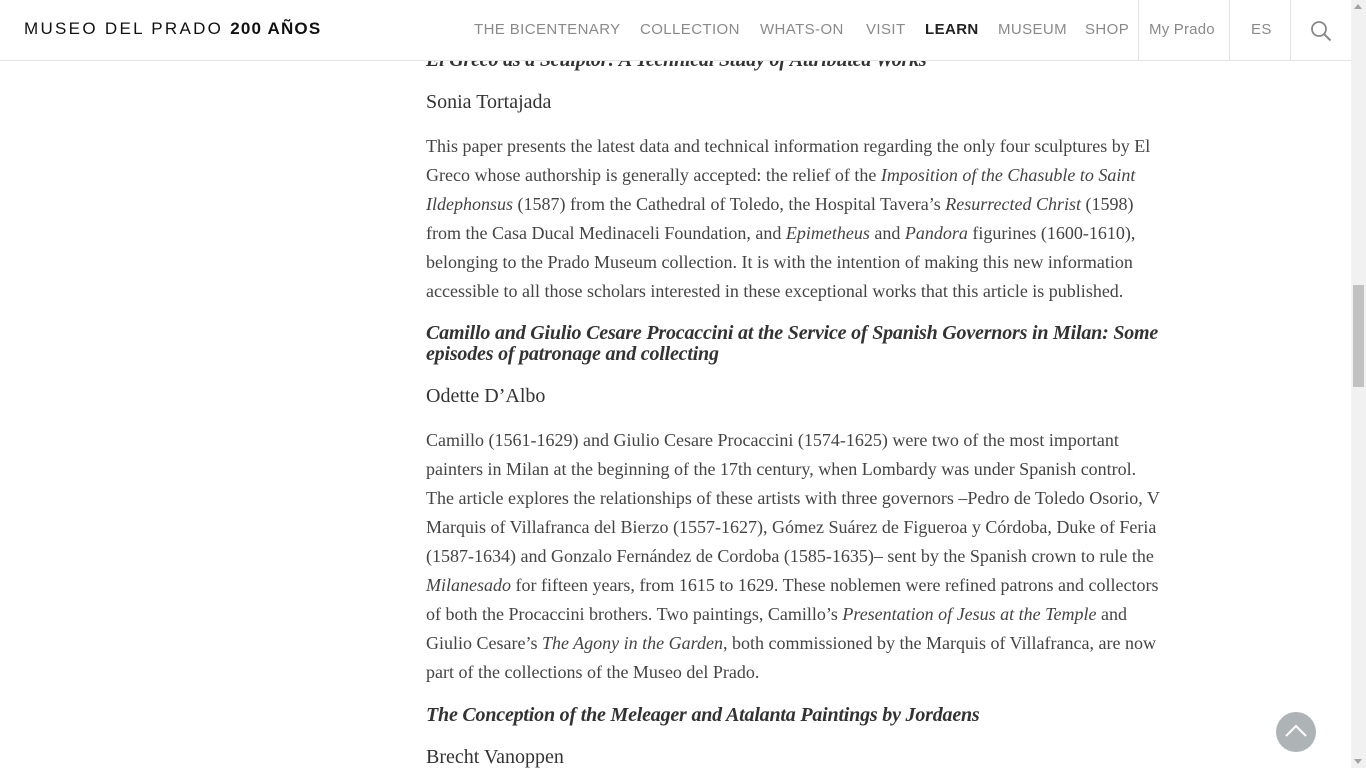 The width and height of the screenshot is (1366, 769). I want to click on nav-item-whats-on: WHATS-ON, so click(802, 30).